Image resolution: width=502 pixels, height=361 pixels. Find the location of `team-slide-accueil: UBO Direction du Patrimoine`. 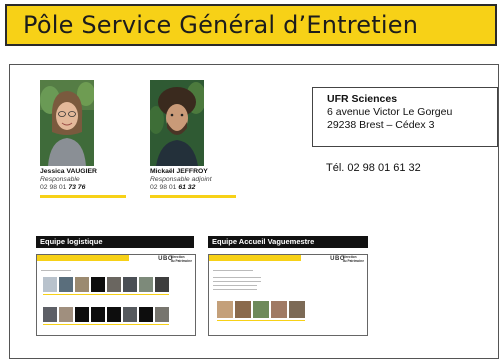

team-slide-accueil: UBO Direction du Patrimoine is located at coordinates (288, 295).